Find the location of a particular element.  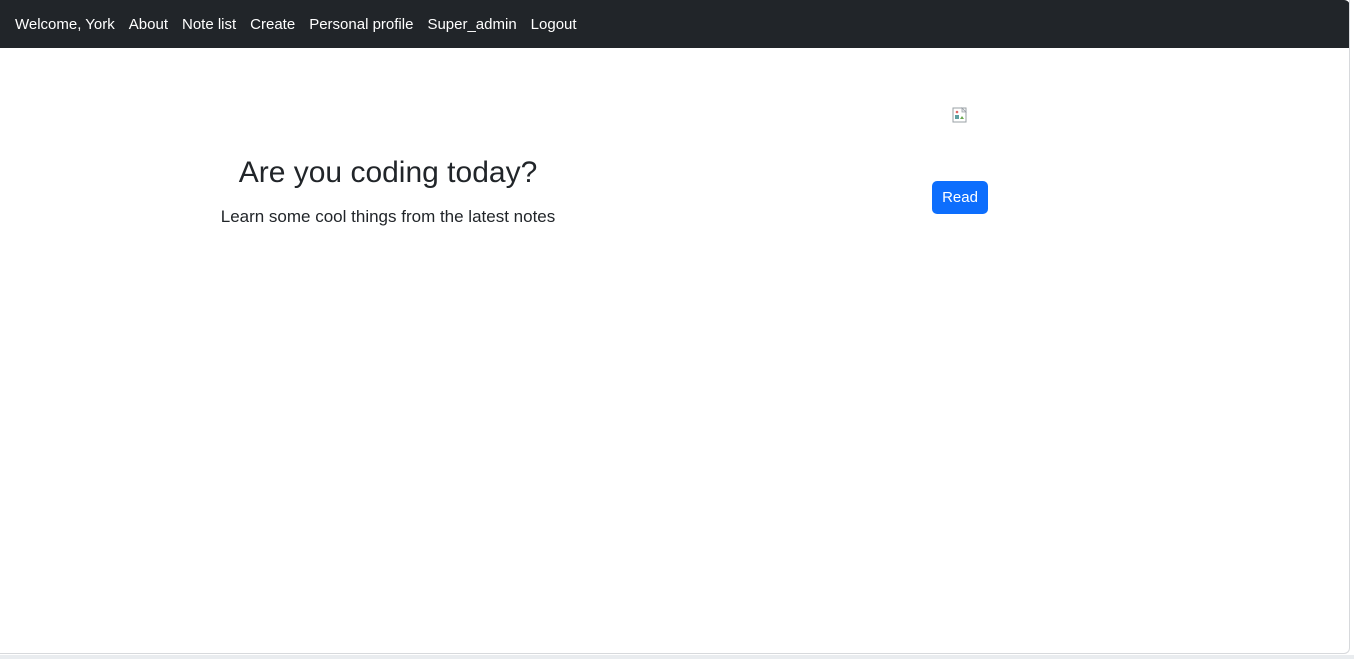

read-button: Read is located at coordinates (960, 197).